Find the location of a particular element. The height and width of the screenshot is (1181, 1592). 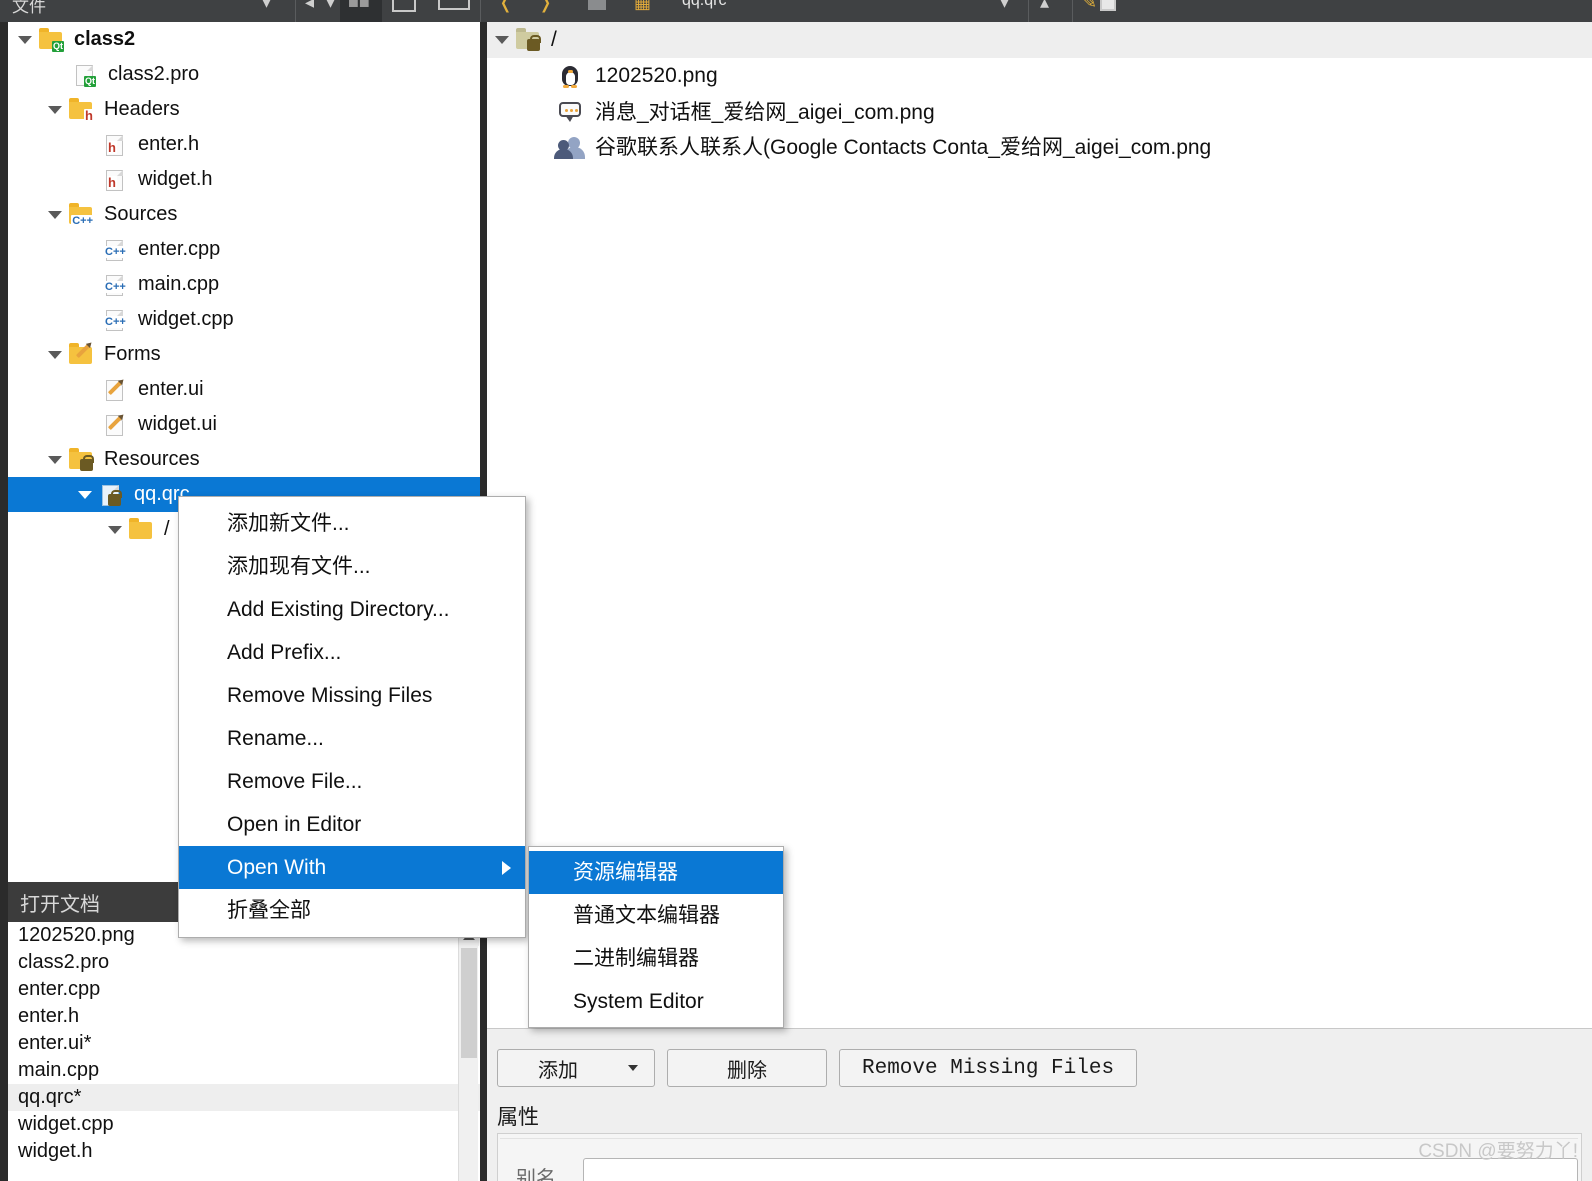

cpp-folder-icon: C++ is located at coordinates (81, 214).